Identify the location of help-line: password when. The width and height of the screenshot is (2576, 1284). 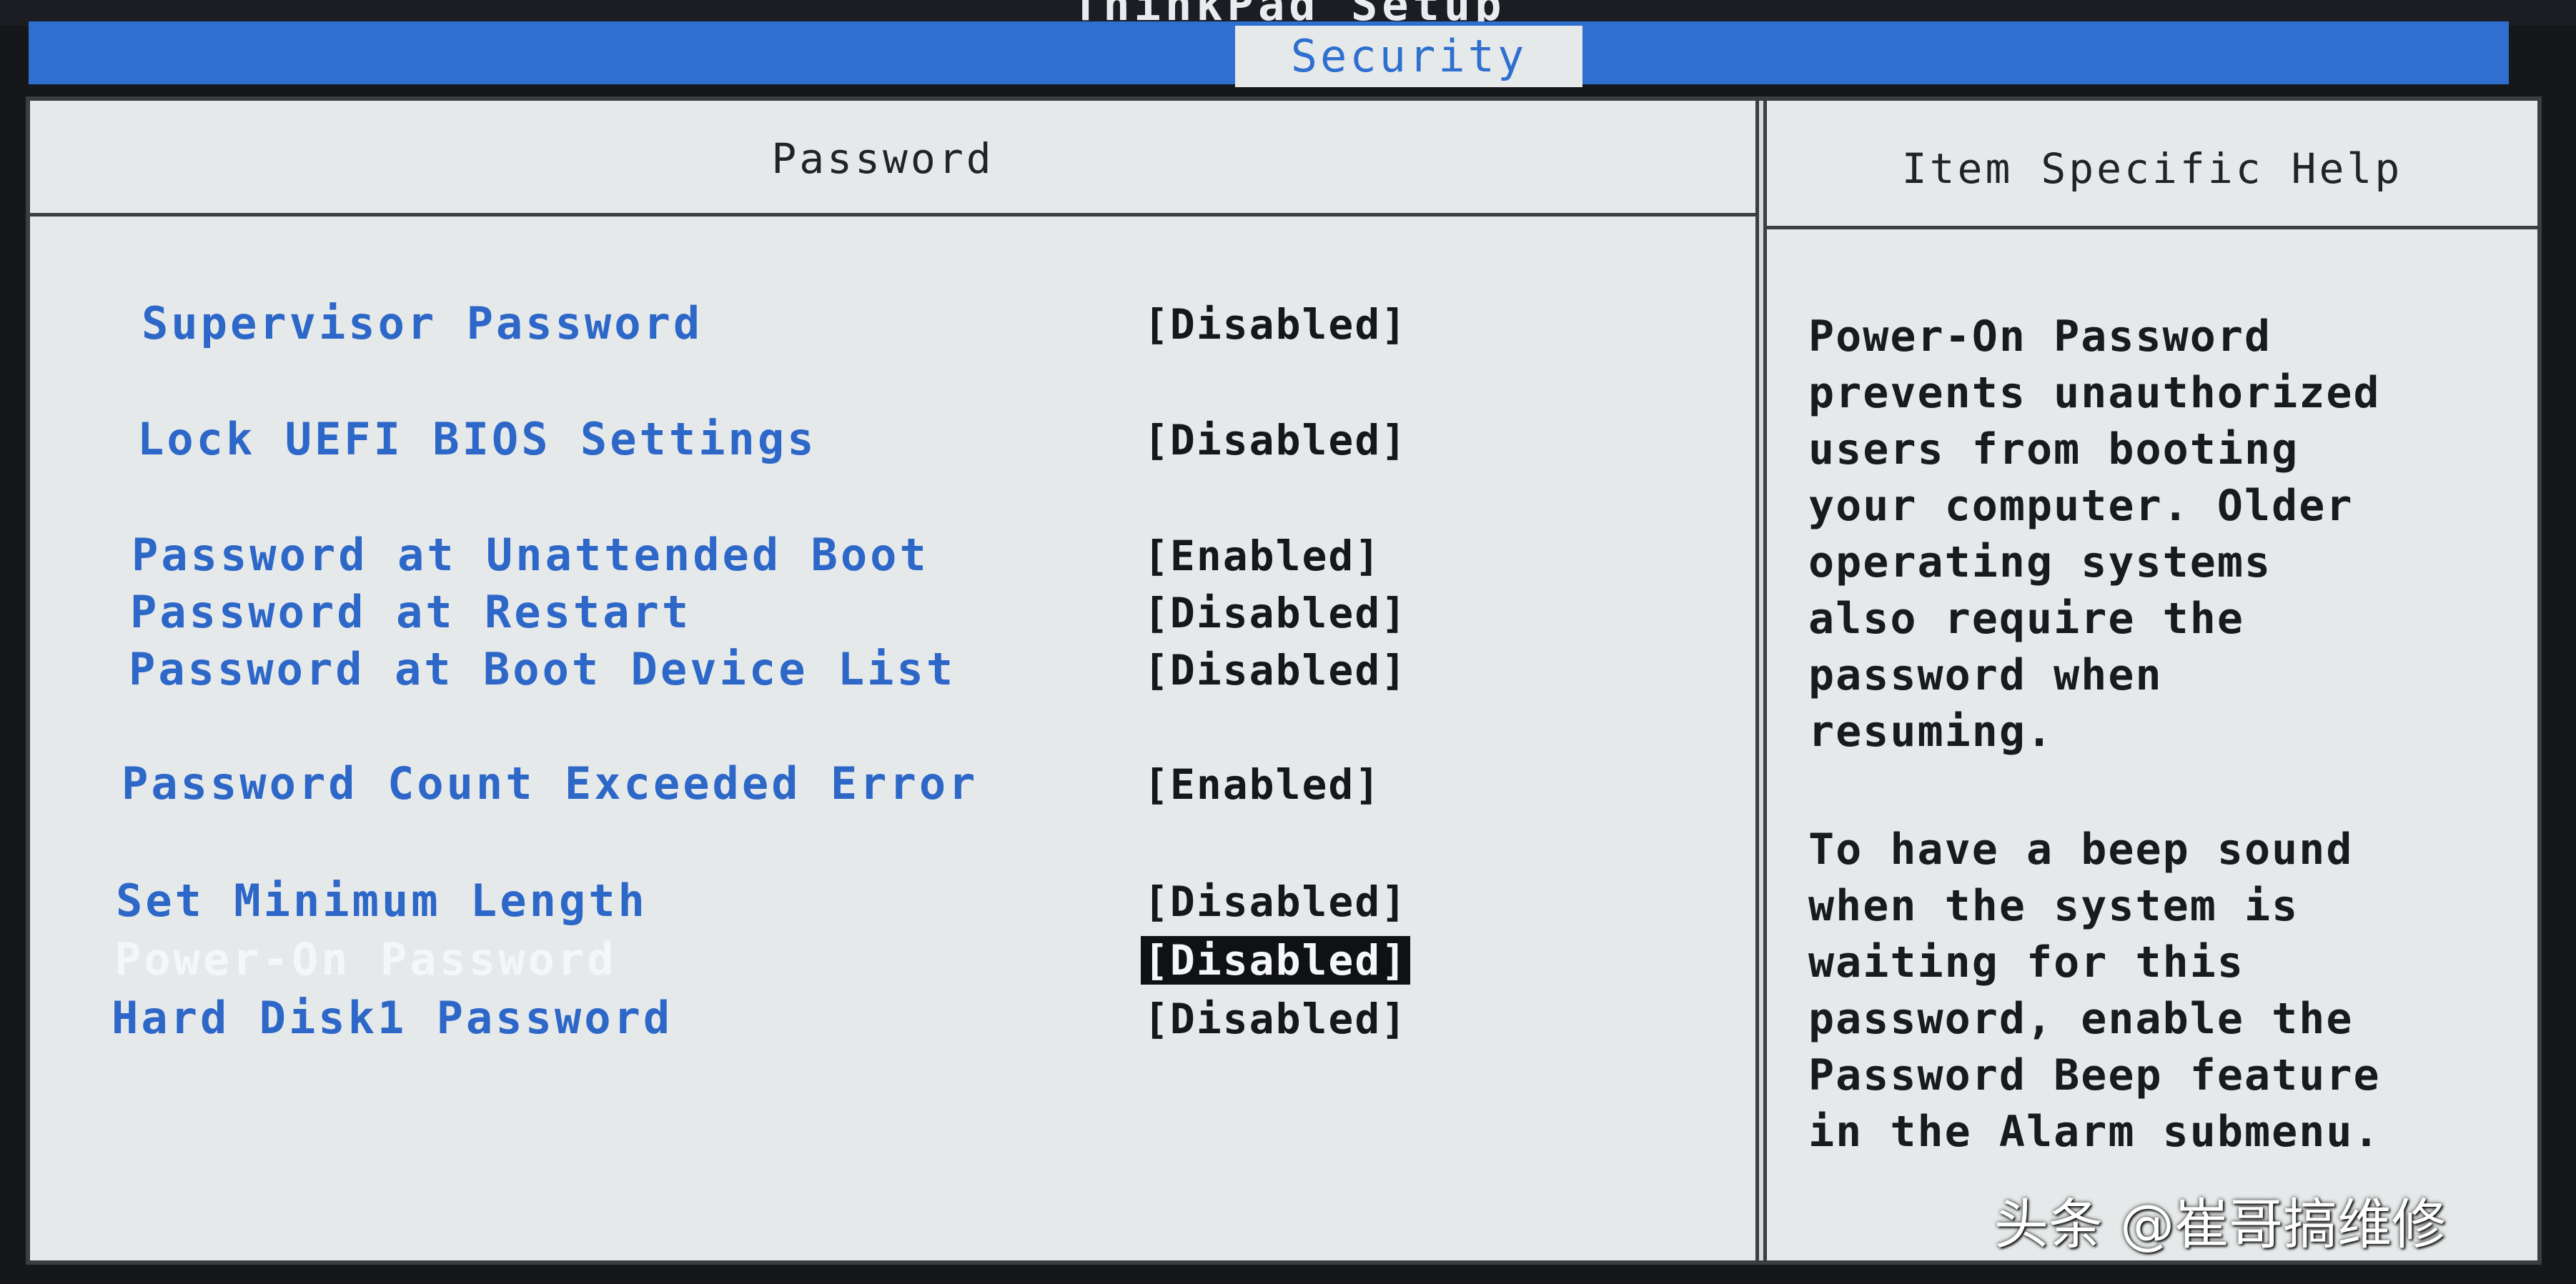
(1986, 675).